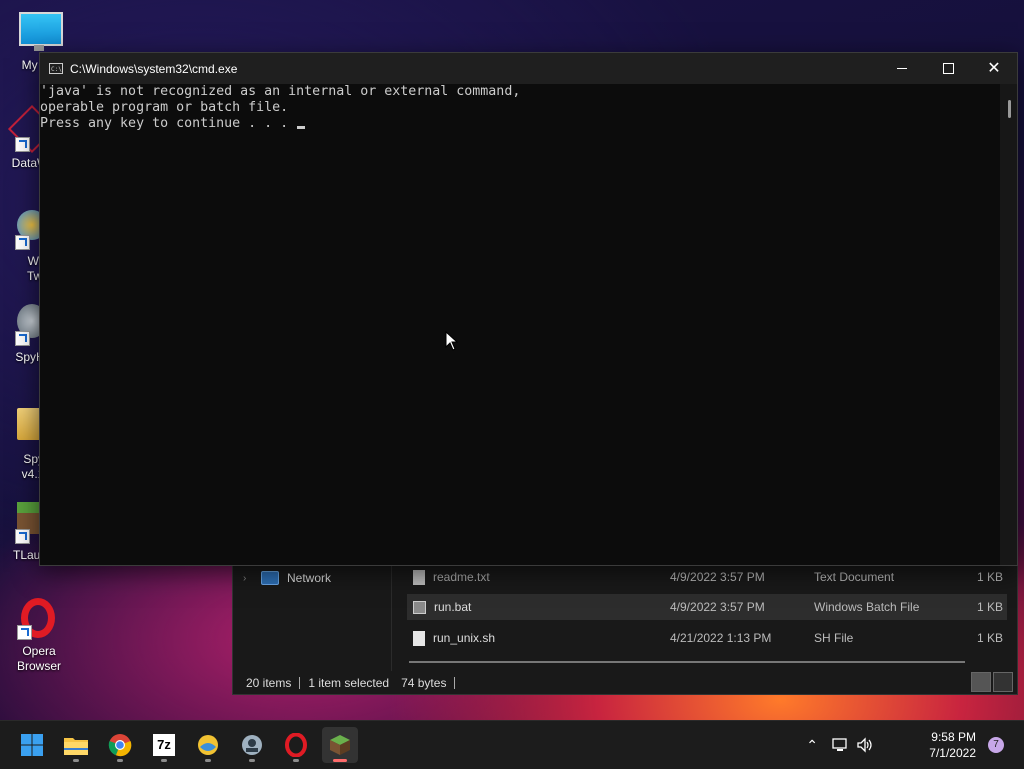 This screenshot has width=1024, height=769. I want to click on file-type: SH File, so click(834, 638).